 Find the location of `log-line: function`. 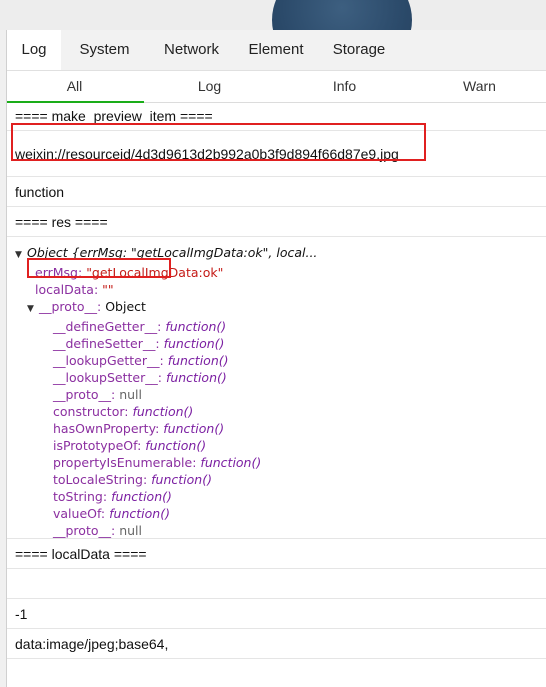

log-line: function is located at coordinates (276, 192).